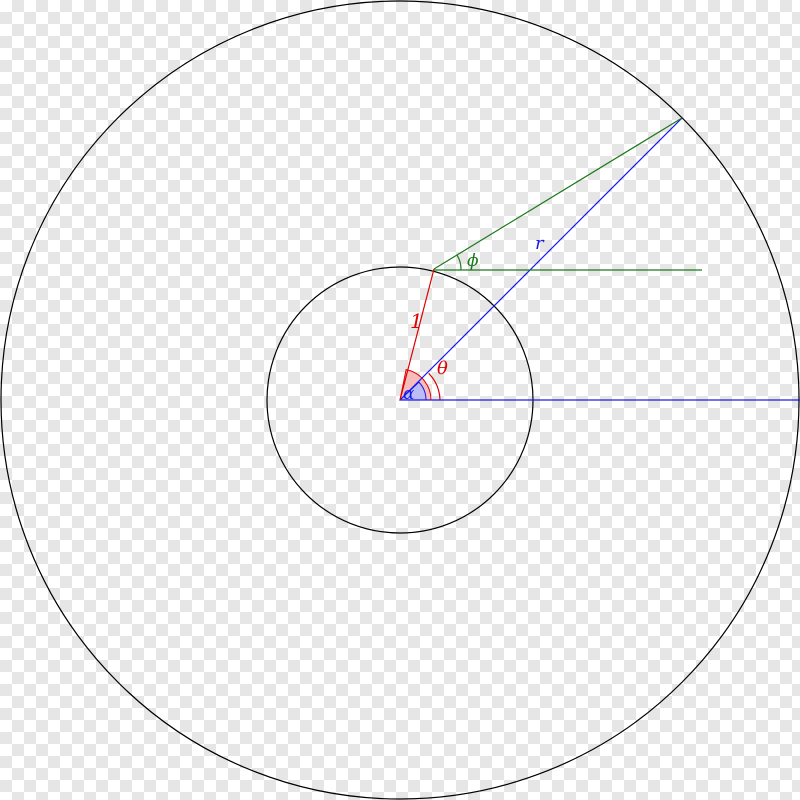 The image size is (800, 800). Describe the element at coordinates (442, 368) in the screenshot. I see `theta-label: θ` at that location.